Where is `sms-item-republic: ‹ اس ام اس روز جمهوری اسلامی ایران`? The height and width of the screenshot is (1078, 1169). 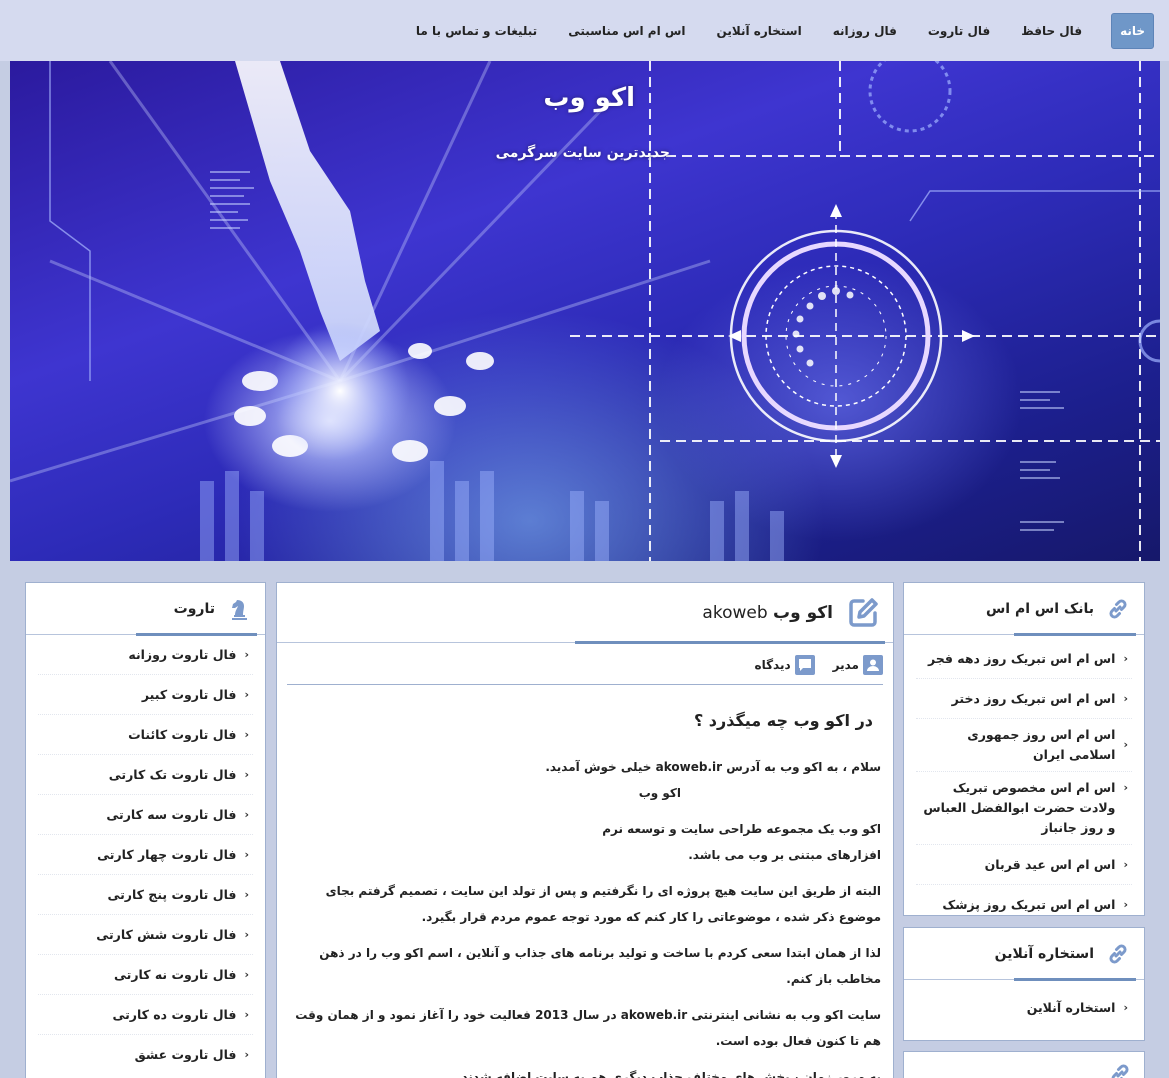
sms-item-republic: ‹ اس ام اس روز جمهوری اسلامی ایران is located at coordinates (1024, 745).